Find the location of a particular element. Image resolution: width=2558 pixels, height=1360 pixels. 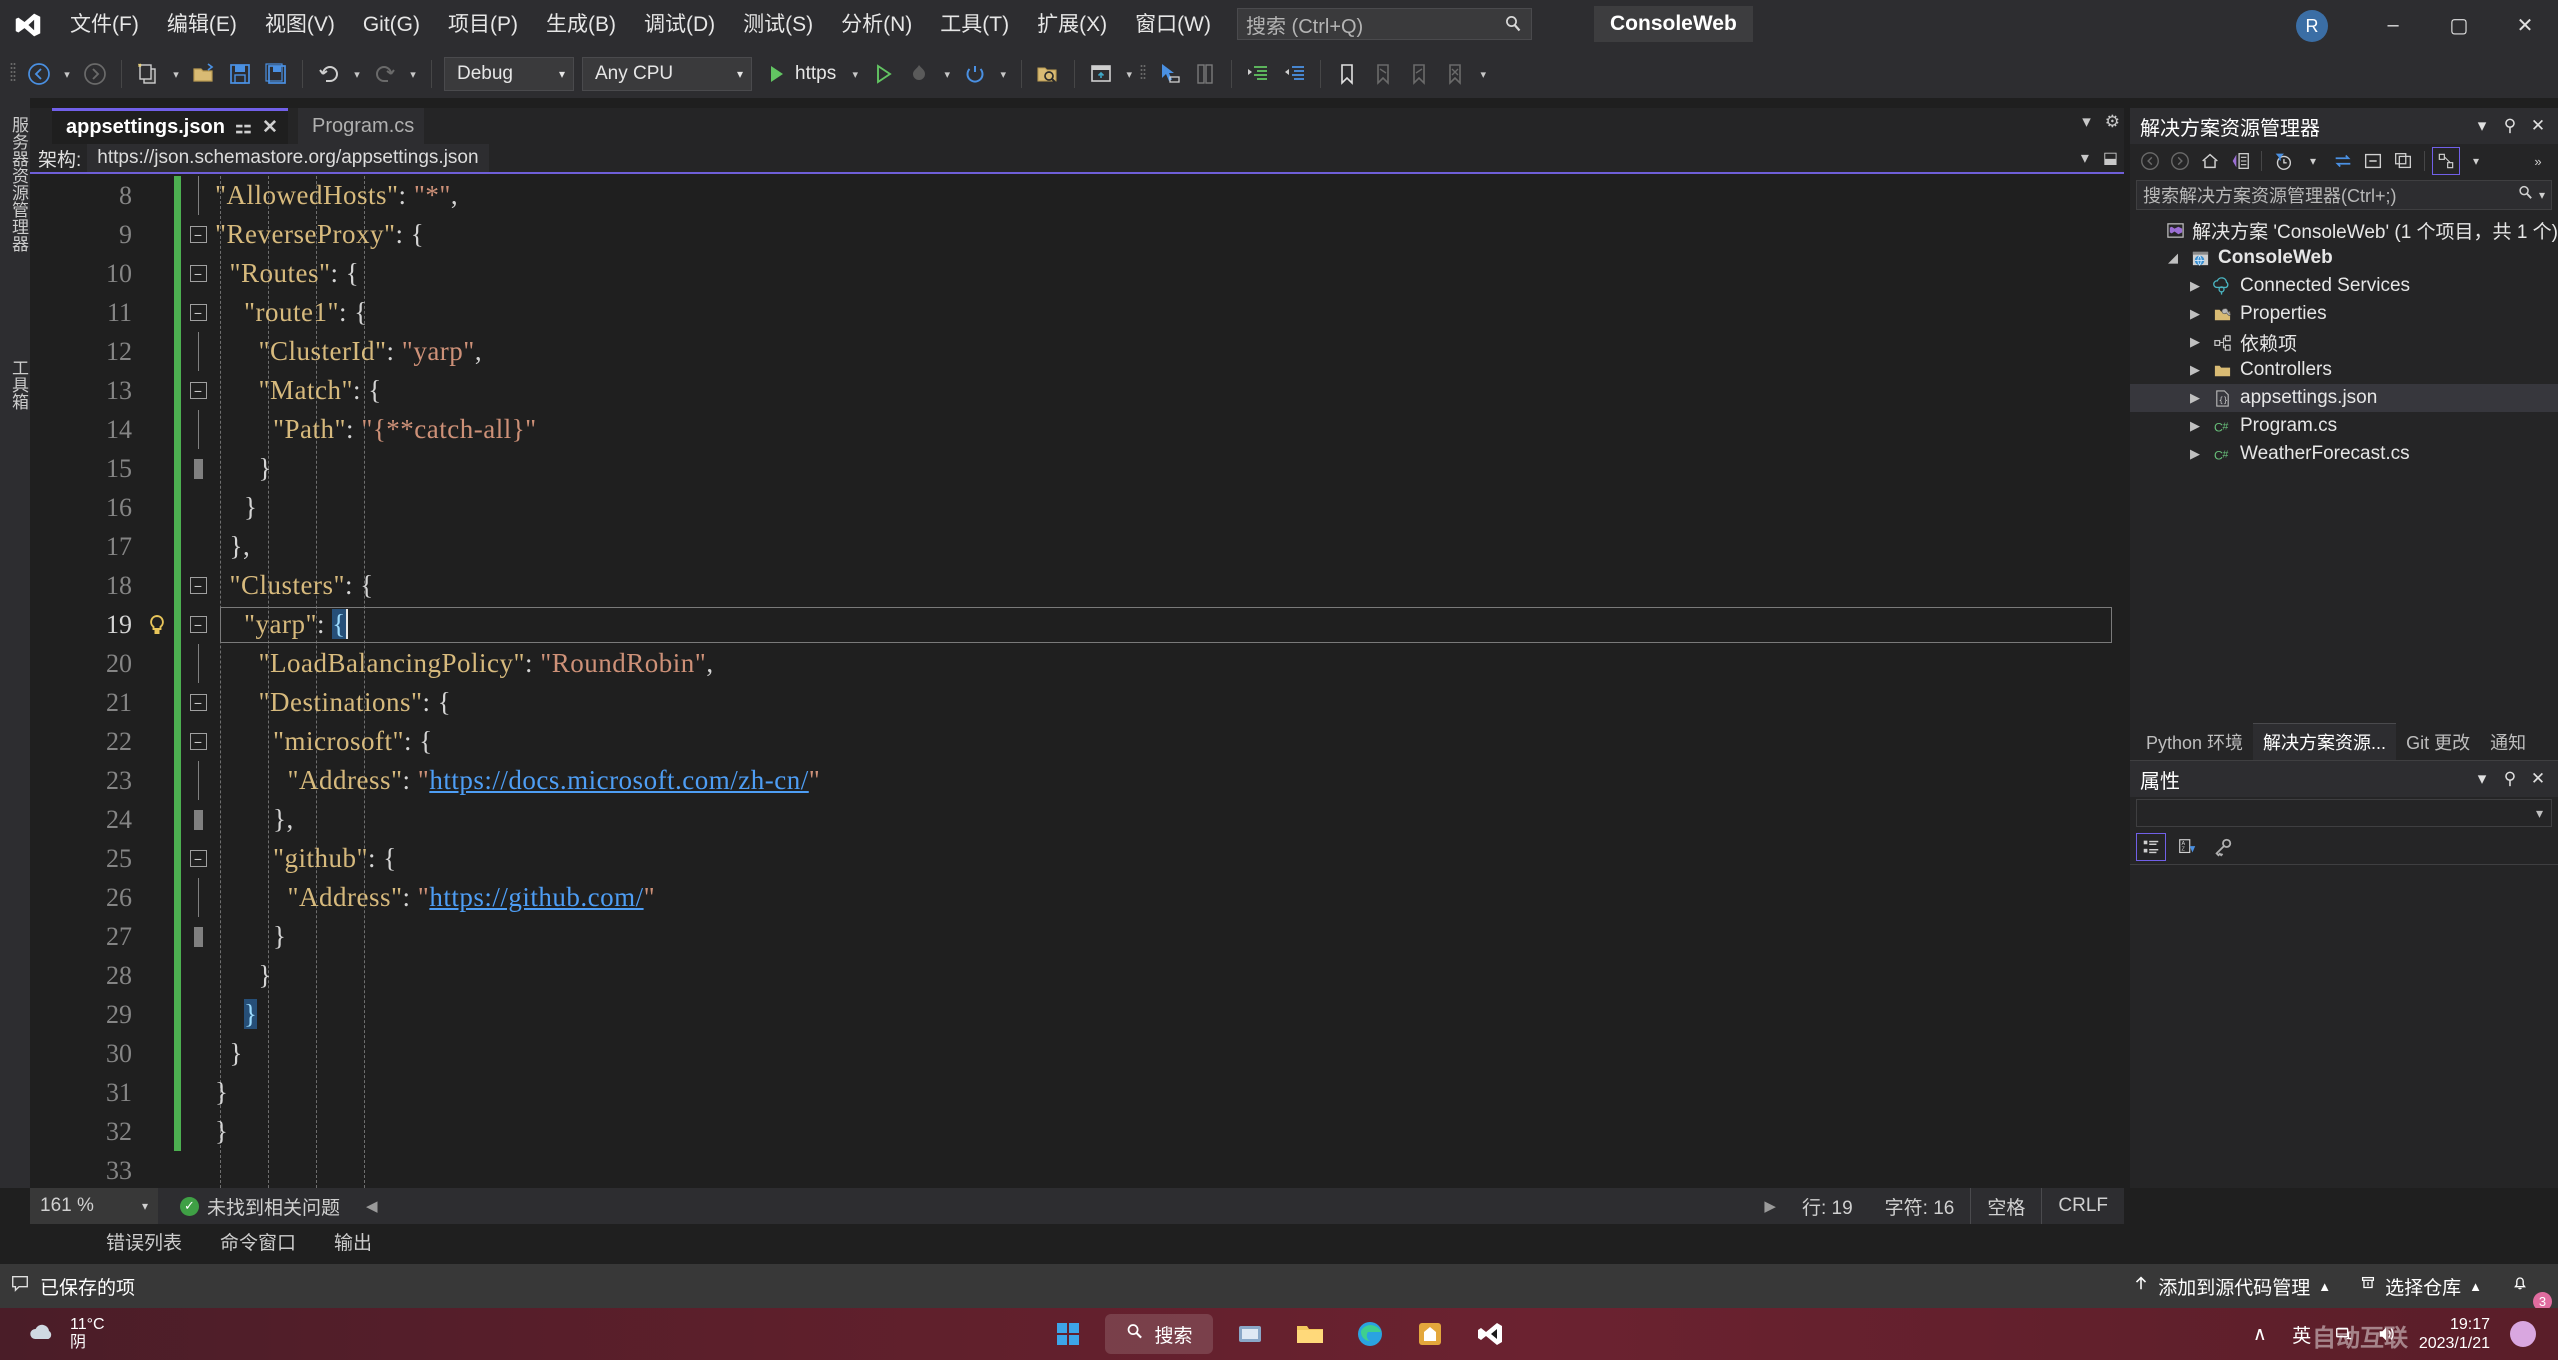

decrease-indent-button is located at coordinates (1294, 74).